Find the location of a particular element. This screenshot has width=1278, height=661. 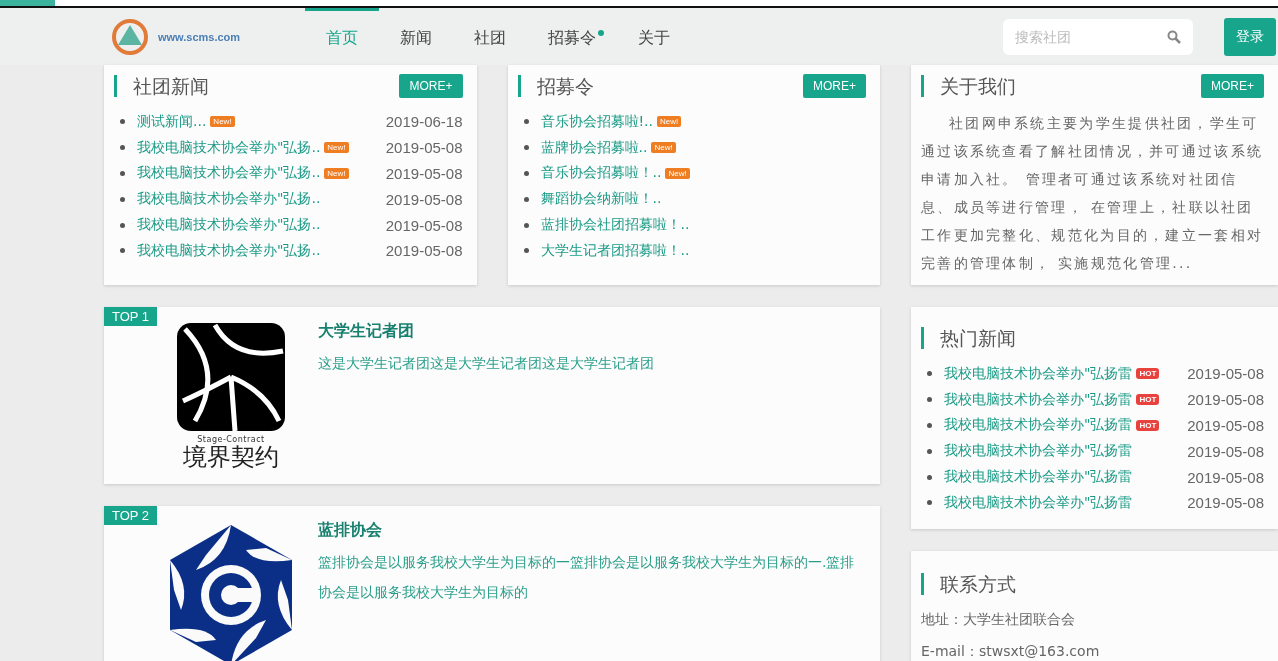

notification-dot is located at coordinates (601, 33).